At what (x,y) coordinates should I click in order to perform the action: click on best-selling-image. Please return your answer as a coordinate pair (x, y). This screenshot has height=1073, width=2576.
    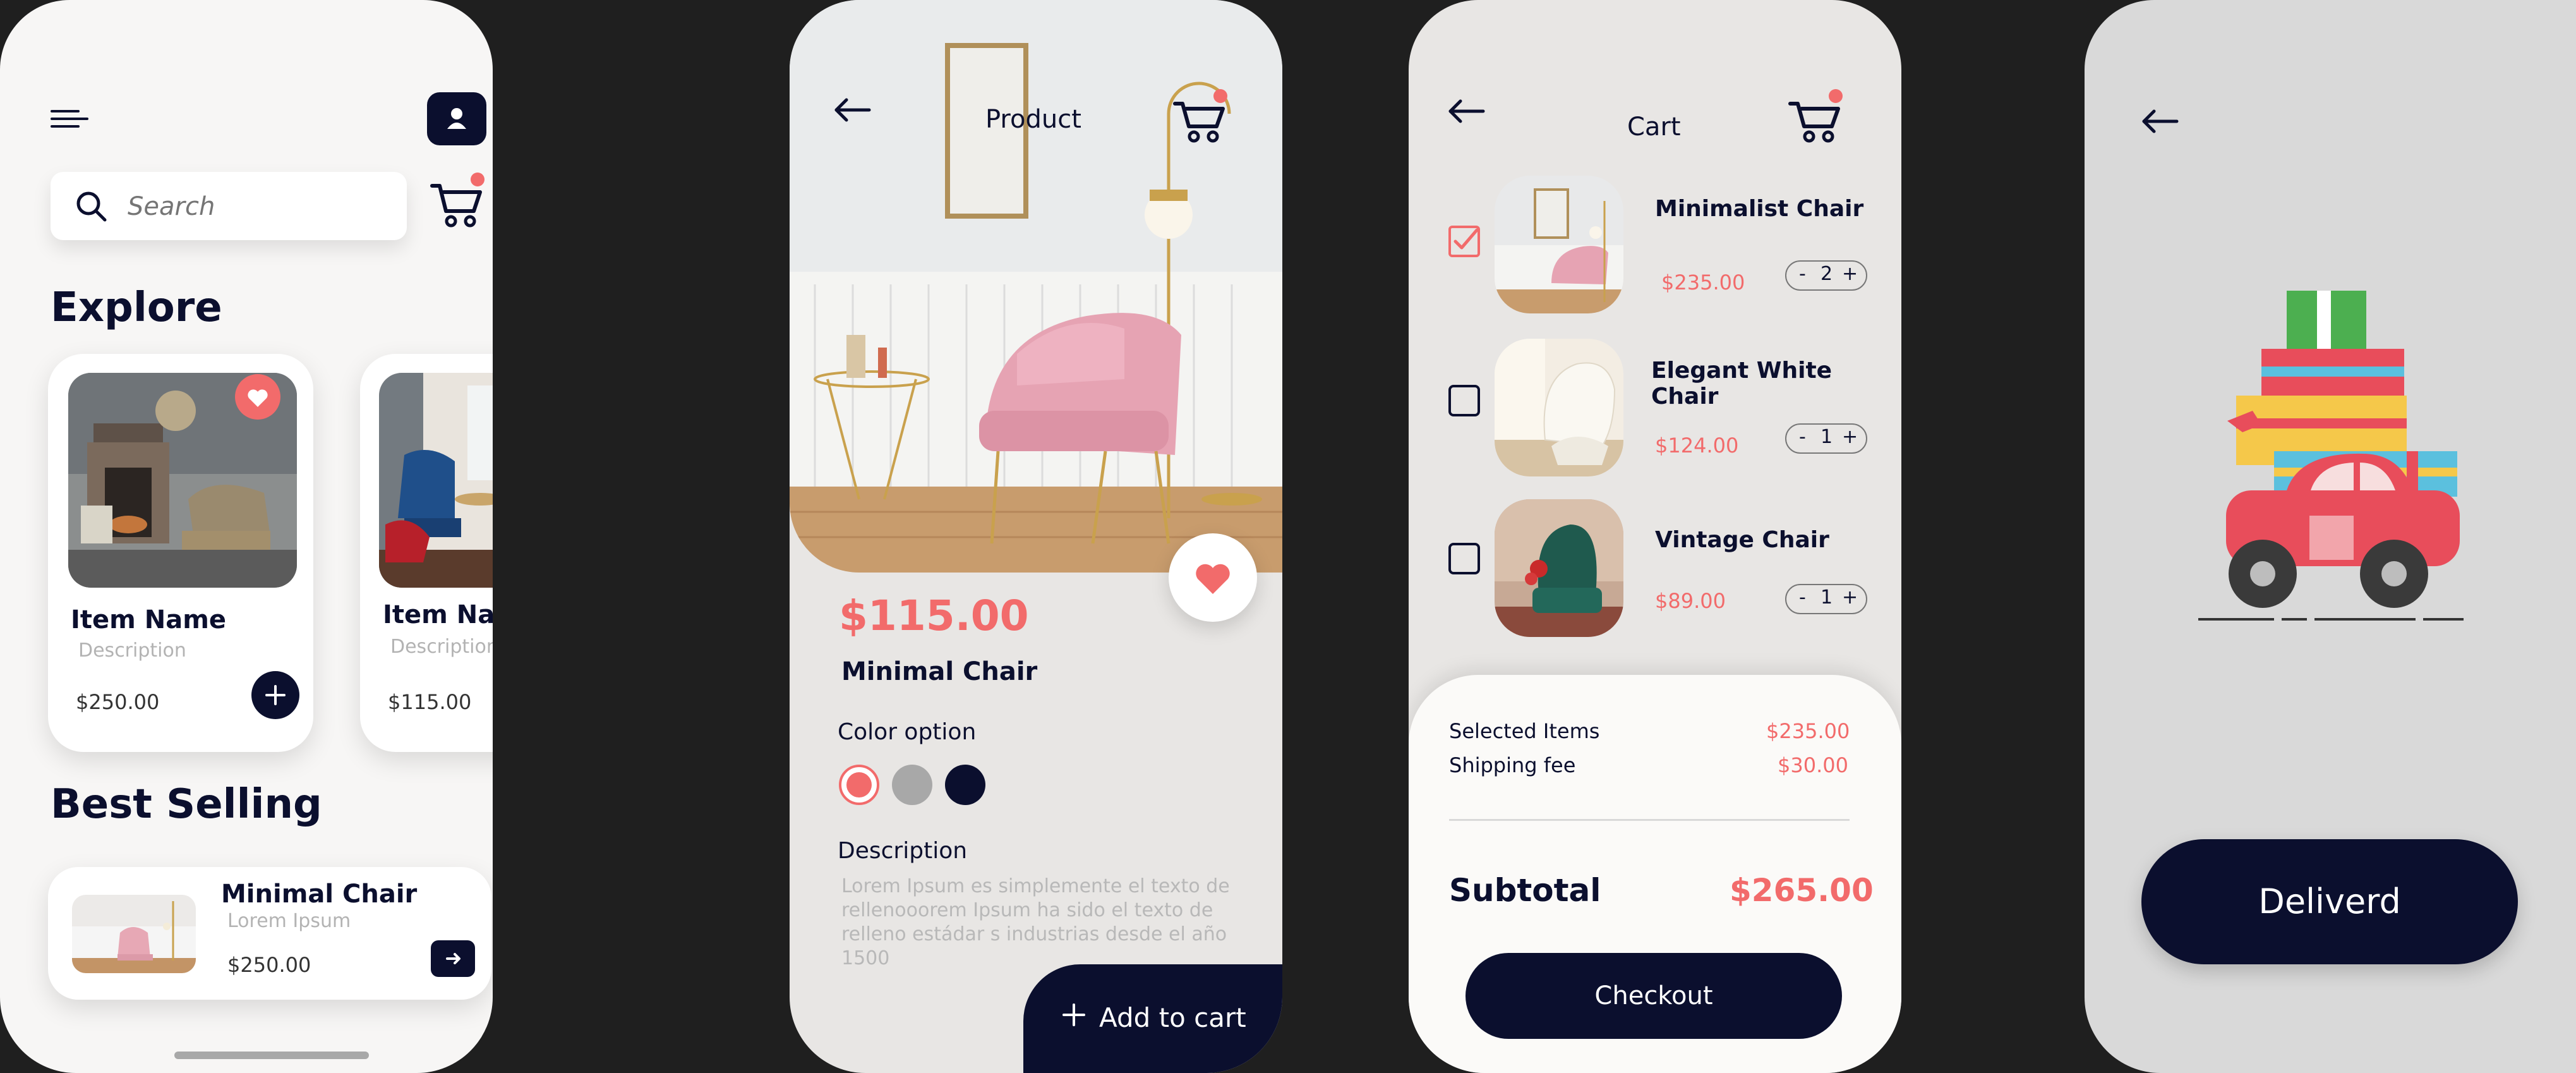
    Looking at the image, I should click on (134, 934).